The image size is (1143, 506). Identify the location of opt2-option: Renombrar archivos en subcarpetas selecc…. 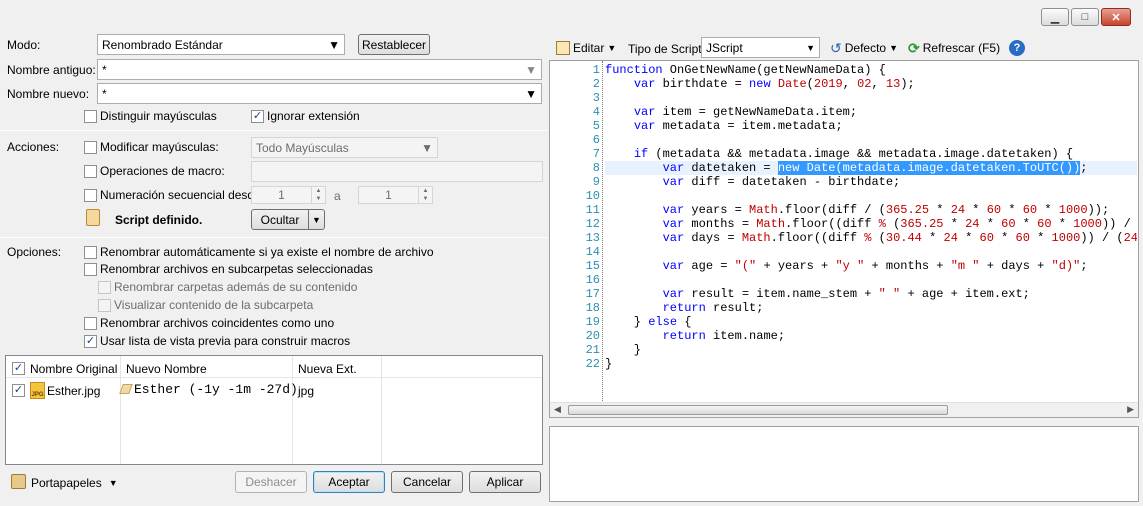
(228, 269).